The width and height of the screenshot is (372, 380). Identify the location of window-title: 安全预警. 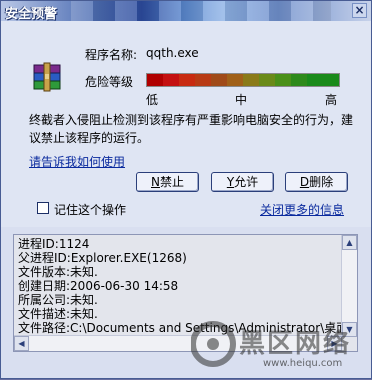
(31, 14).